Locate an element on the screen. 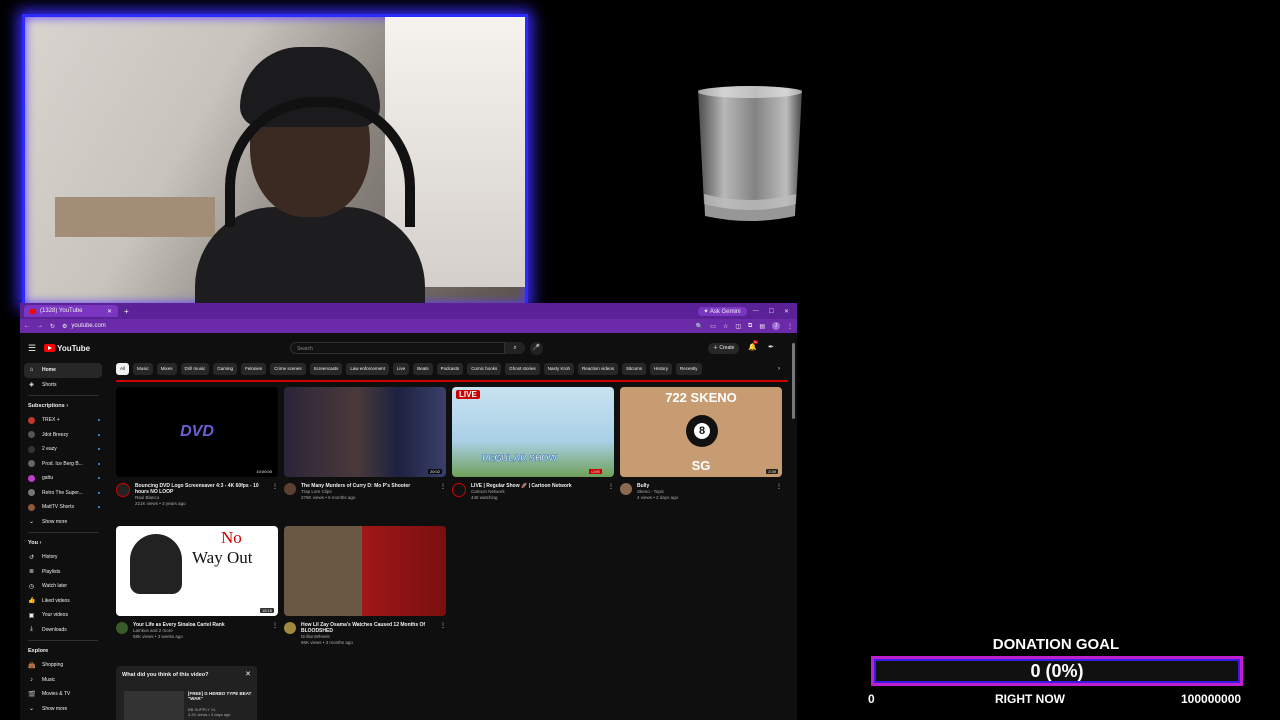 This screenshot has height=720, width=1280. subscriptions-heading: Subscriptions › is located at coordinates (63, 406).